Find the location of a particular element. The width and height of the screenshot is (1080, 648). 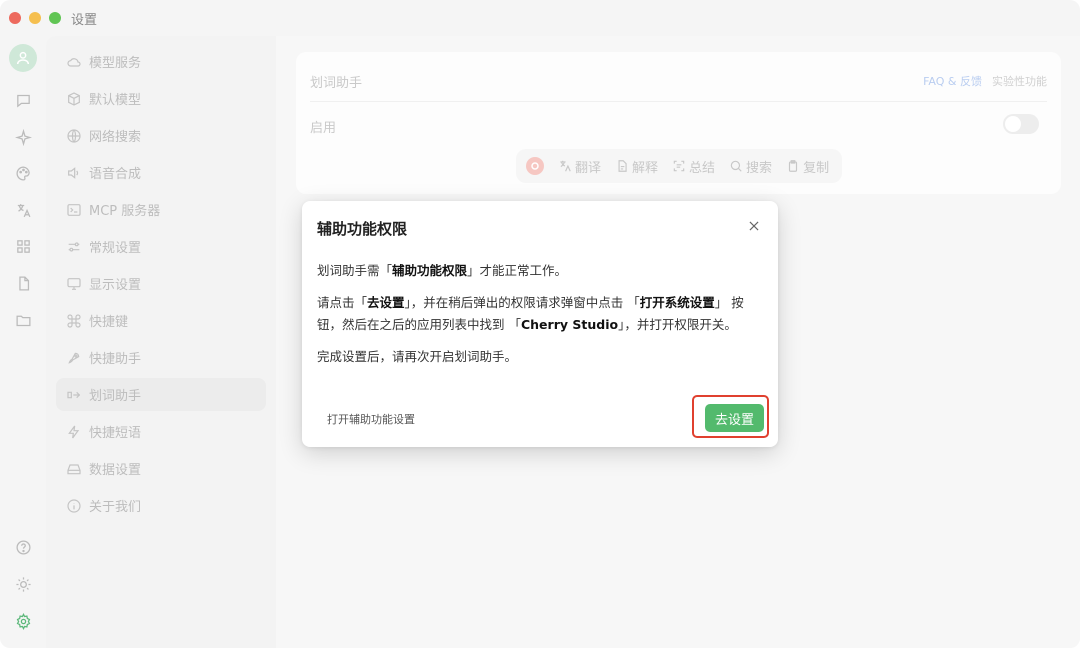

card-title: 划词助手 is located at coordinates (336, 83).